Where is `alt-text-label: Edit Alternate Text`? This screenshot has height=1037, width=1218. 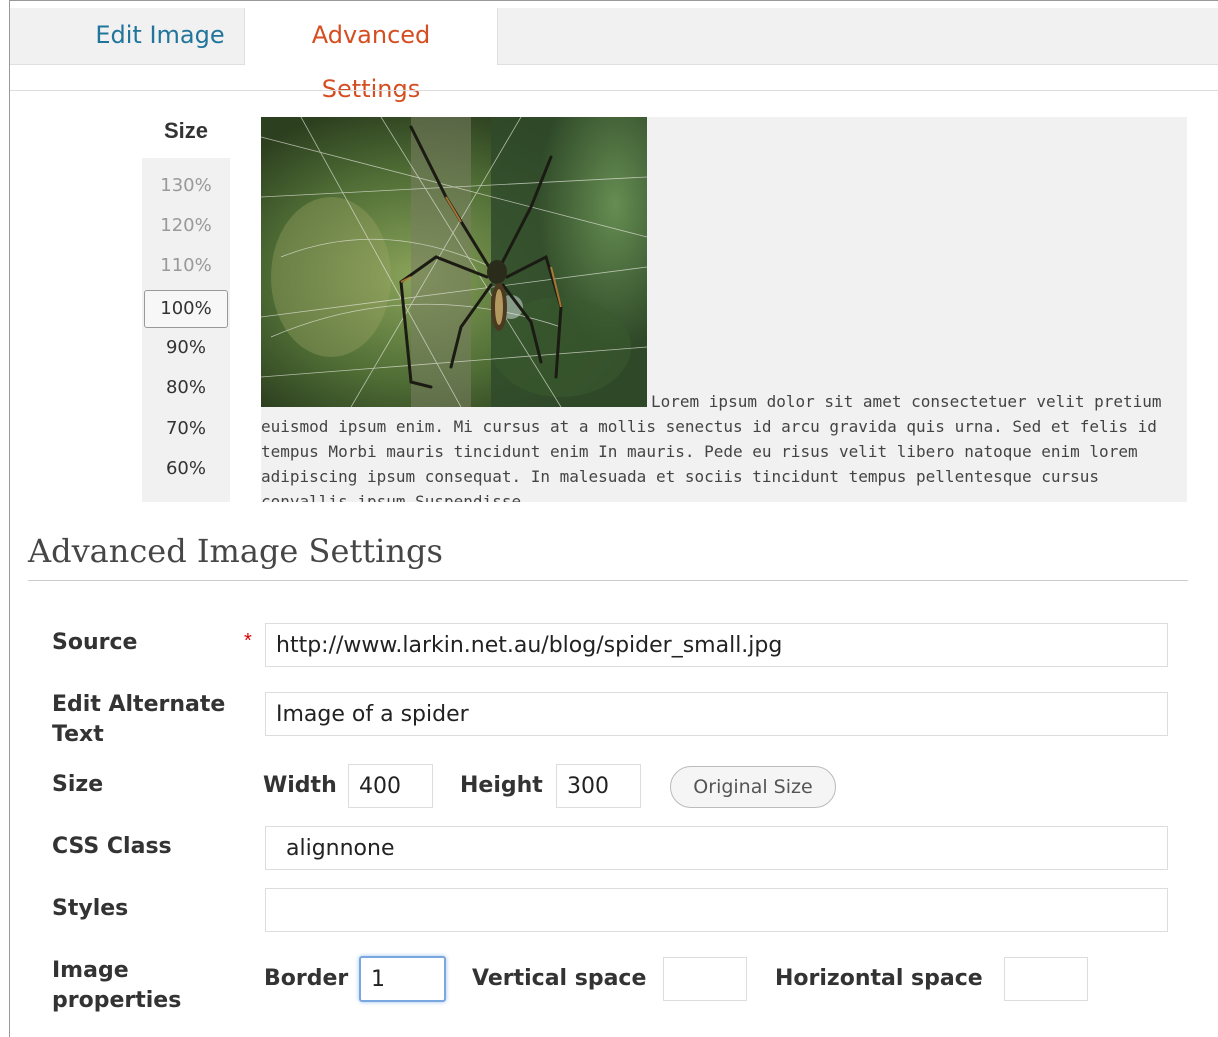
alt-text-label: Edit Alternate Text is located at coordinates (139, 719).